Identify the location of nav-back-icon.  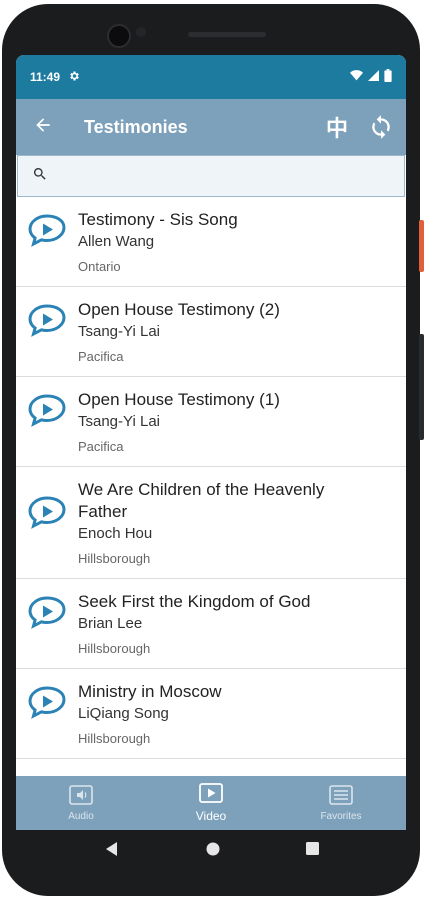
(112, 851).